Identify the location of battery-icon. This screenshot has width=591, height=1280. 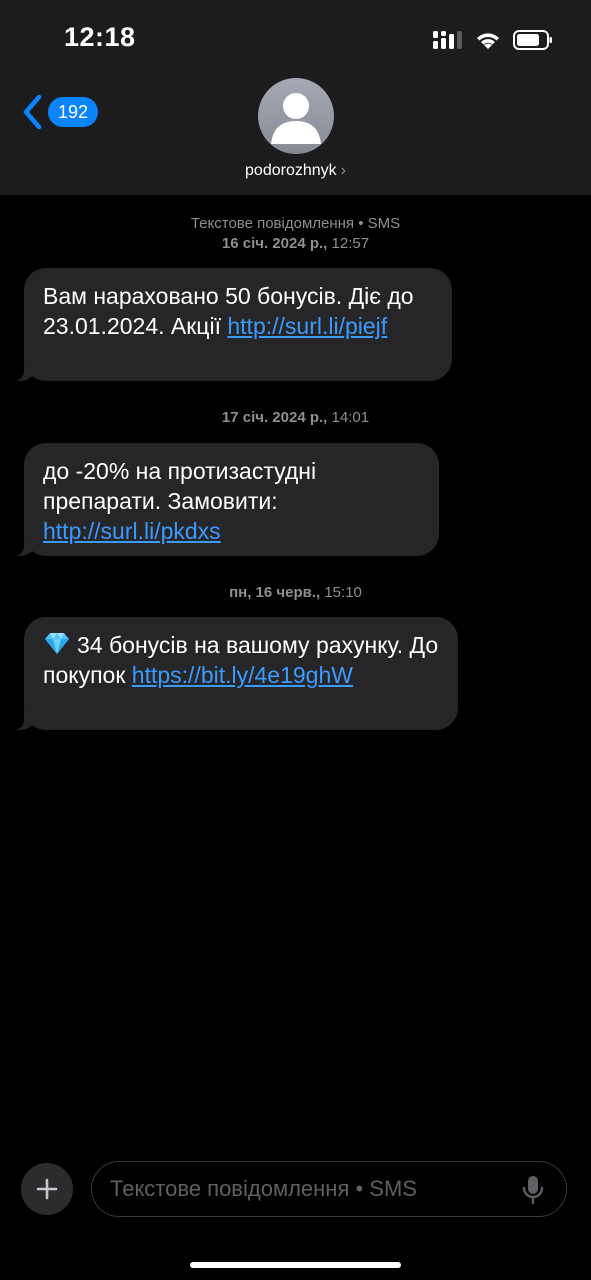
(532, 40).